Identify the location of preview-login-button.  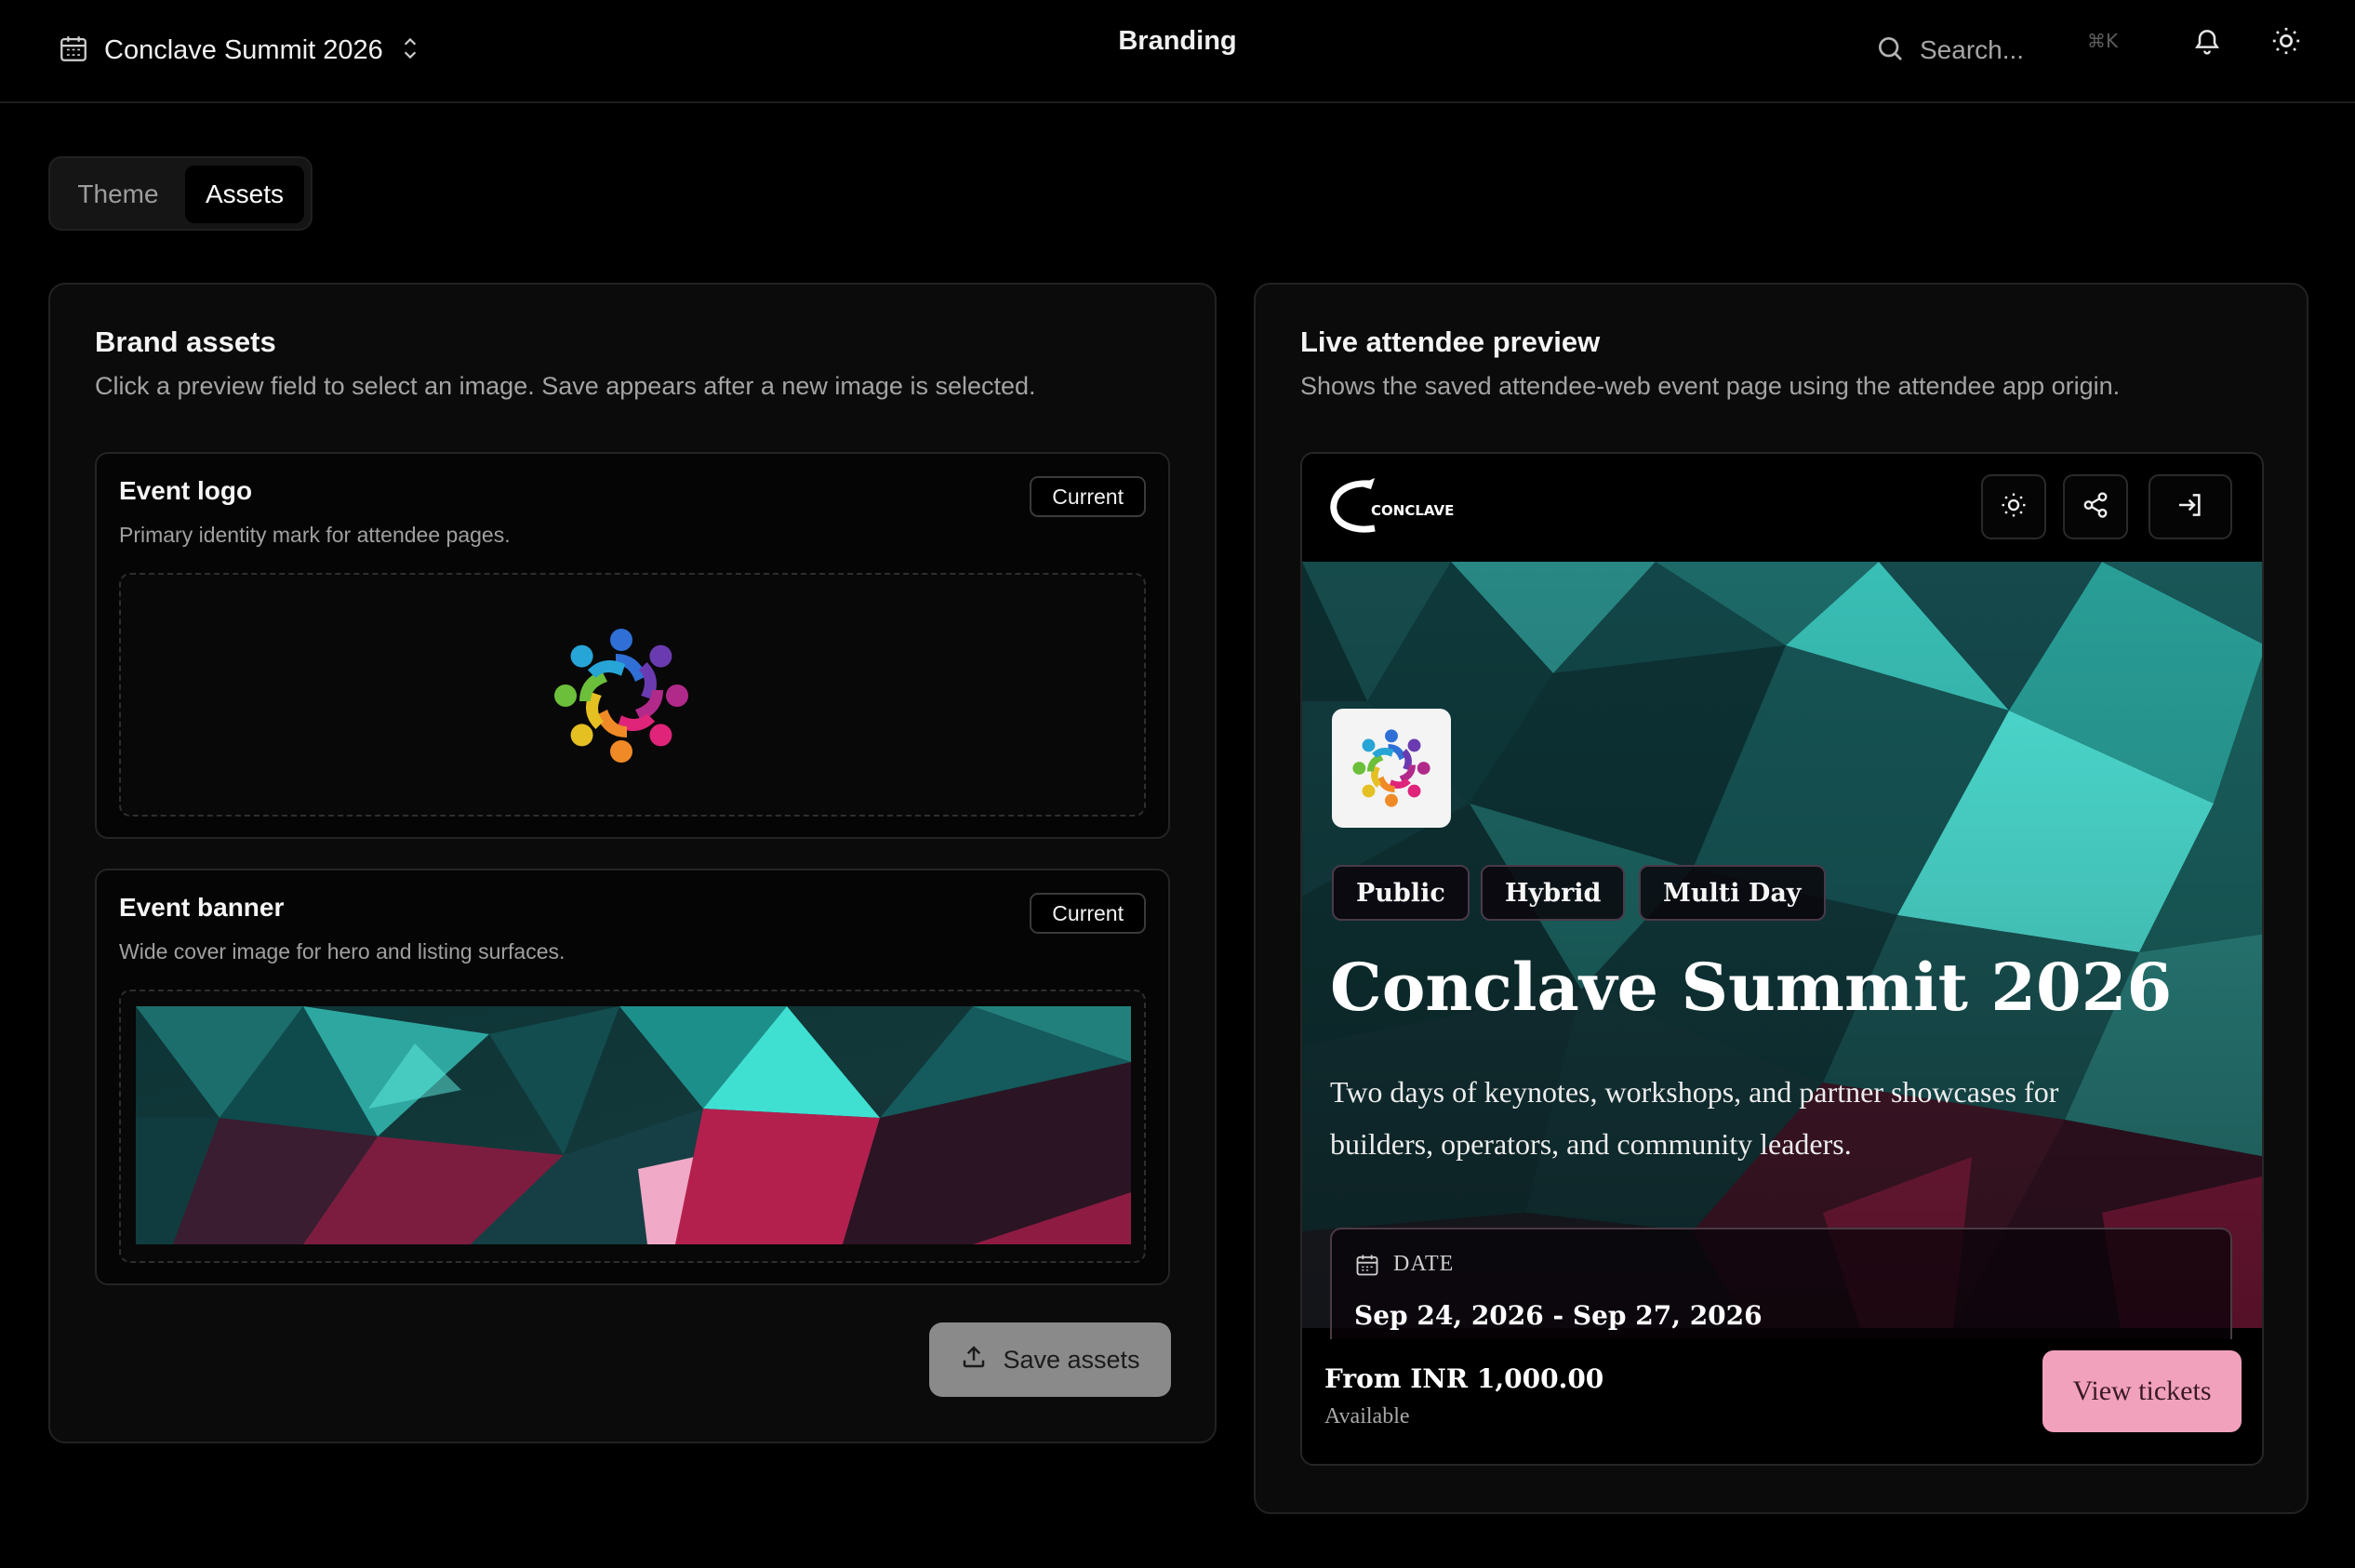
(2190, 506).